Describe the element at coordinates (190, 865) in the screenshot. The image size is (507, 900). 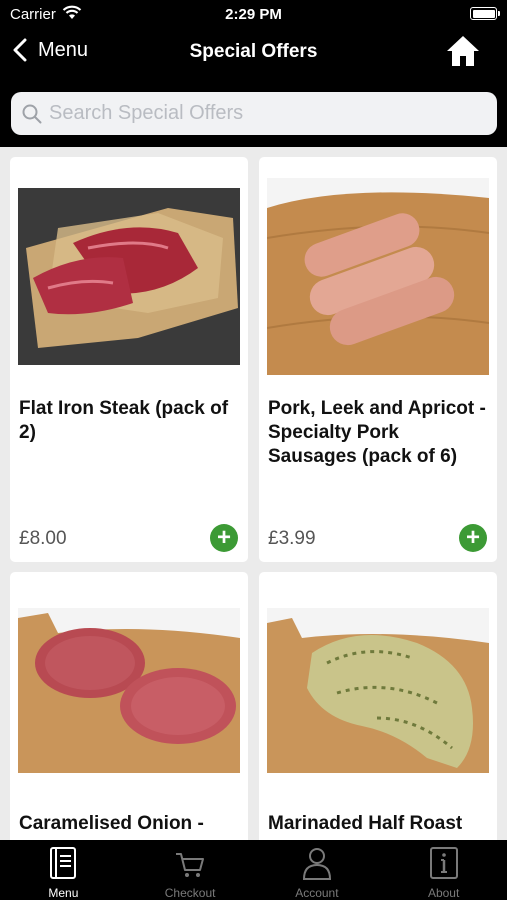
I see `cart-icon` at that location.